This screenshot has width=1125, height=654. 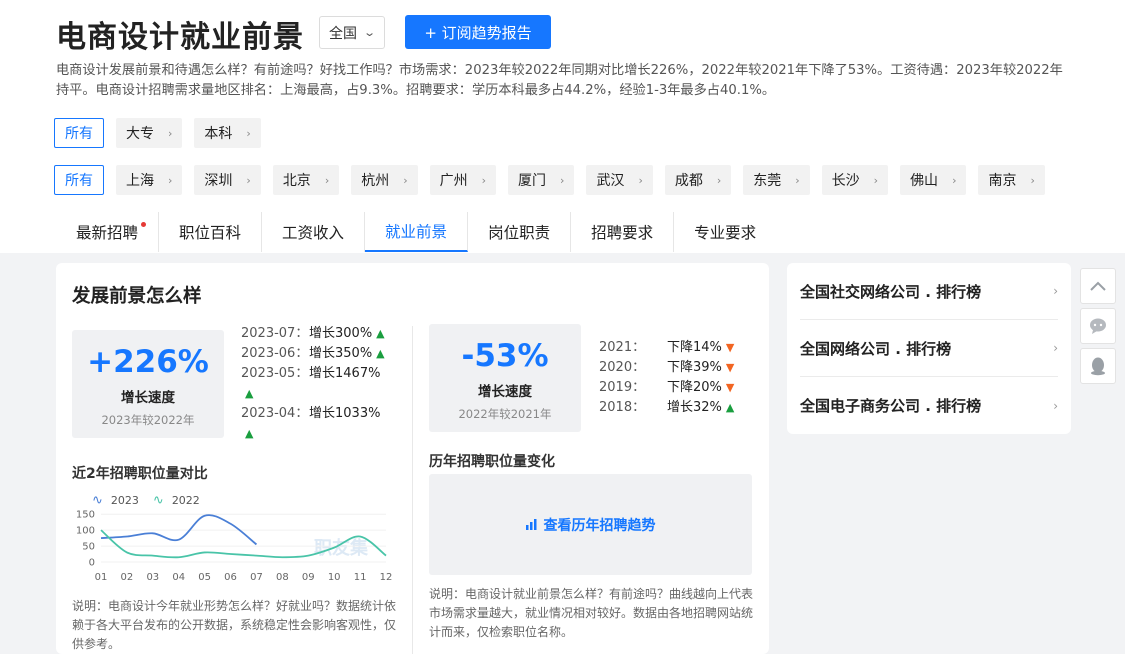 What do you see at coordinates (929, 405) in the screenshot?
I see `ranking-link: 全国电子商务公司 . 排行榜 ›` at bounding box center [929, 405].